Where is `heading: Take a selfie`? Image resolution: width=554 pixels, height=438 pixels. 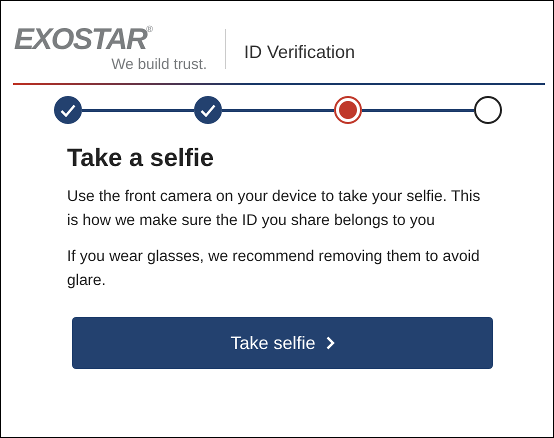
heading: Take a selfie is located at coordinates (141, 158).